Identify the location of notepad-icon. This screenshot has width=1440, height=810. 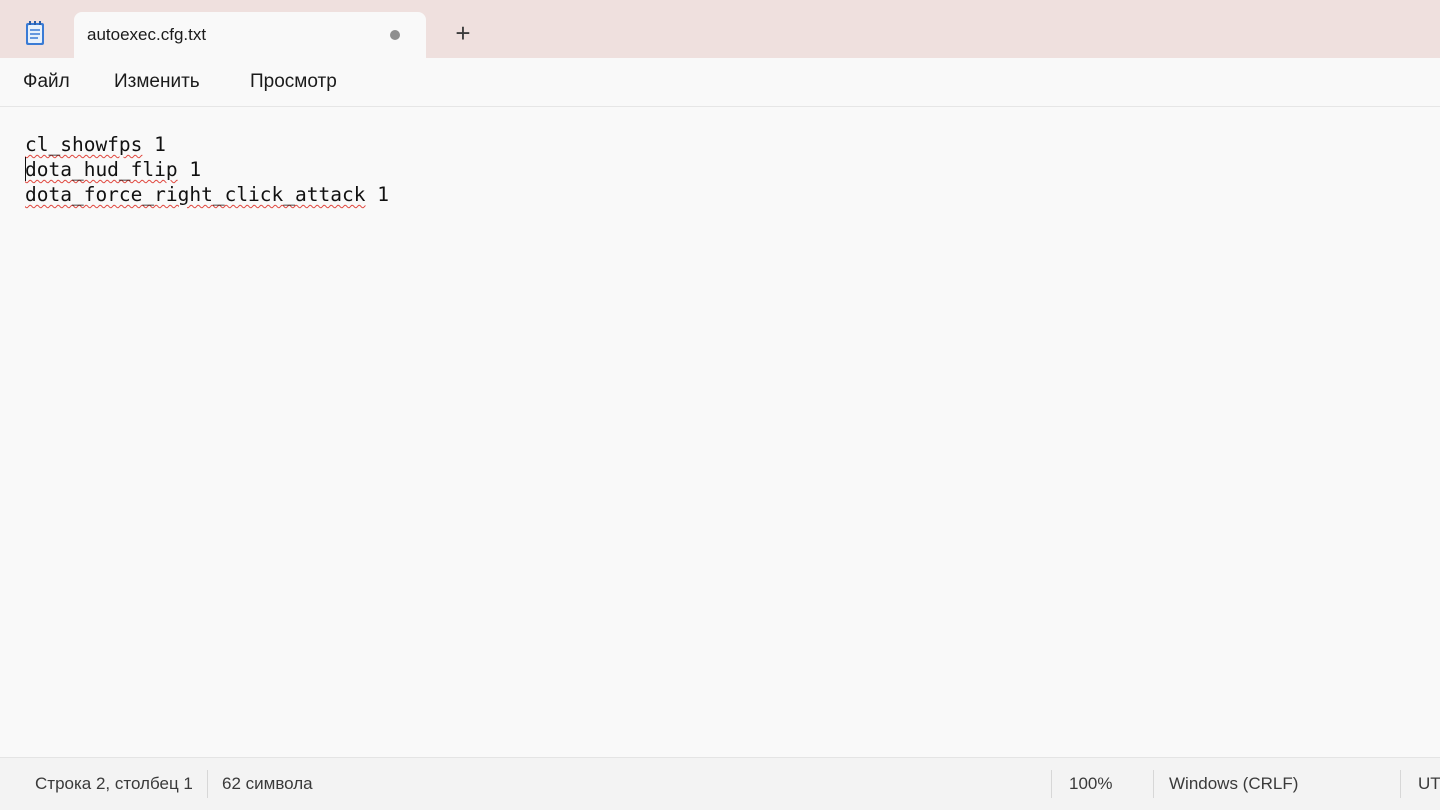
(36, 33).